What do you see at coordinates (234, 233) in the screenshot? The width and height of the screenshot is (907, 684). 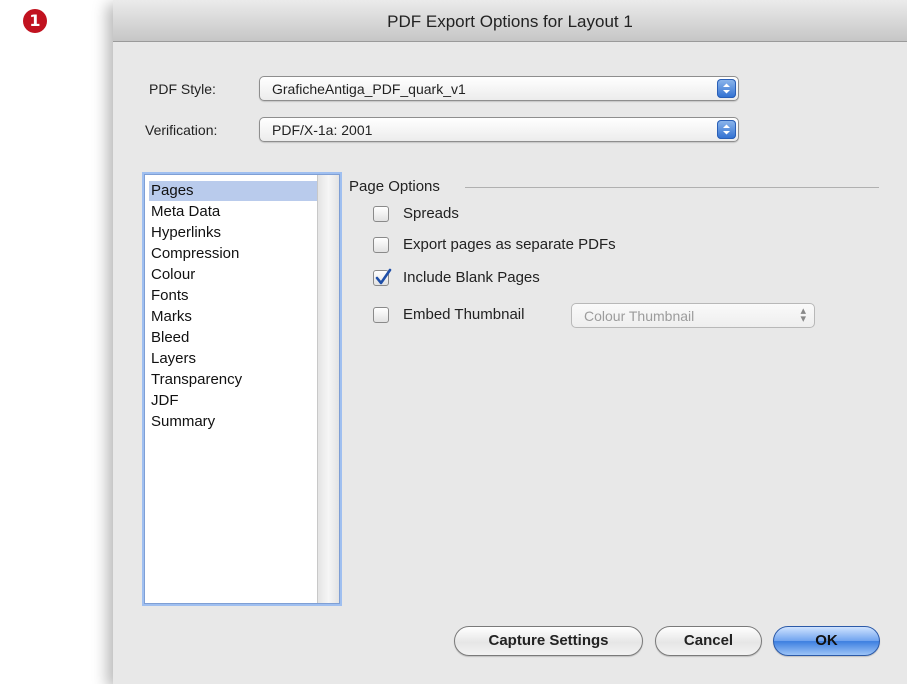 I see `category-item-hyperlinks: Hyperlinks` at bounding box center [234, 233].